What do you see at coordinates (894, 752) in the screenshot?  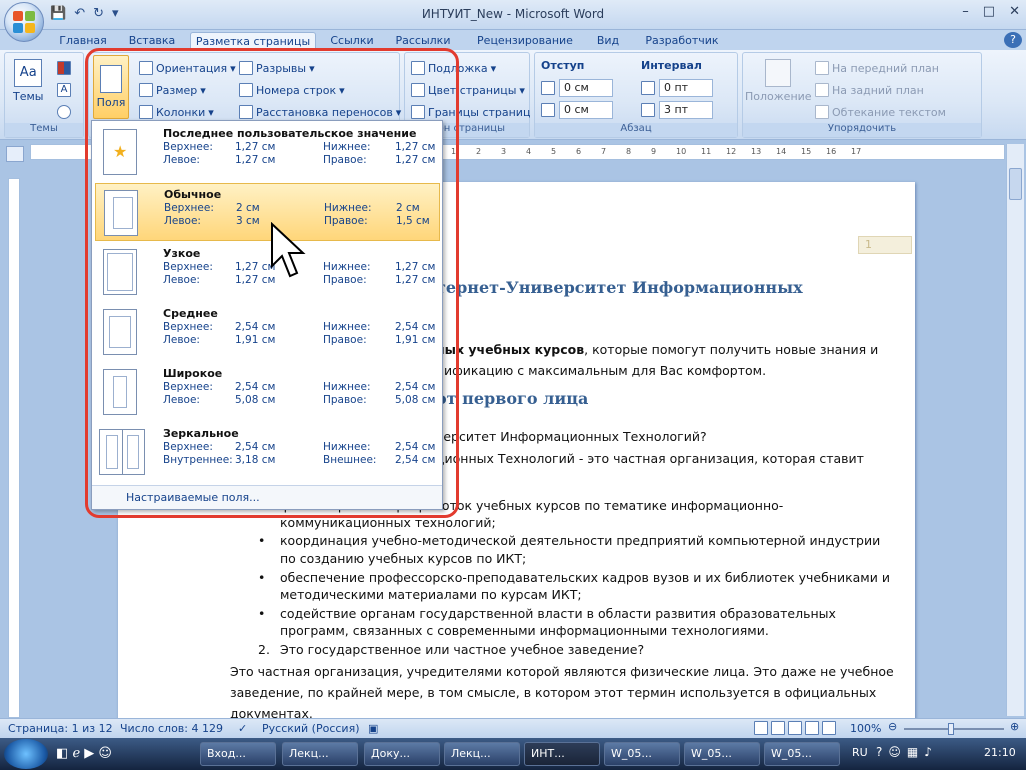 I see `messenger-tray-icon: ☺` at bounding box center [894, 752].